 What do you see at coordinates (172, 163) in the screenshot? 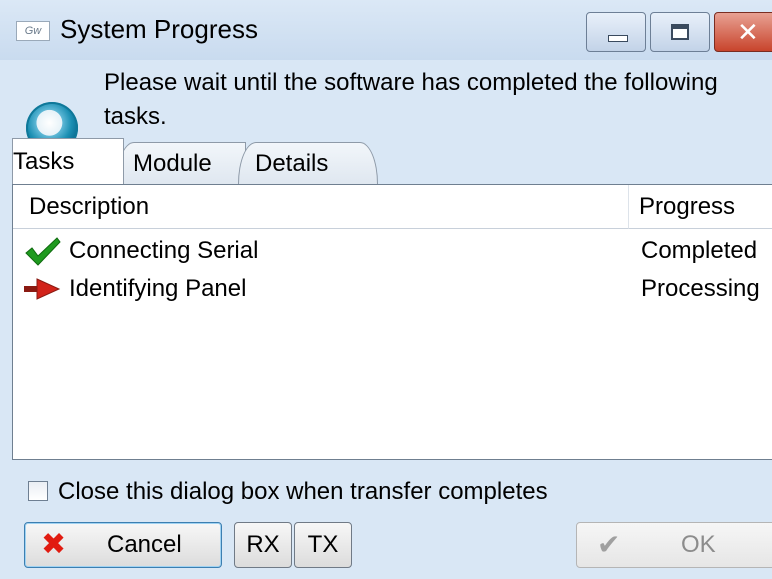
I see `tab-module-label: Module` at bounding box center [172, 163].